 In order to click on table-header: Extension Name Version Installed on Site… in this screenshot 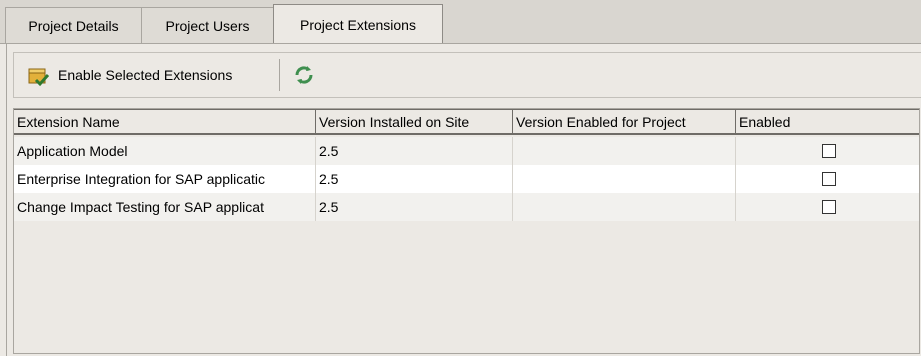, I will do `click(466, 122)`.